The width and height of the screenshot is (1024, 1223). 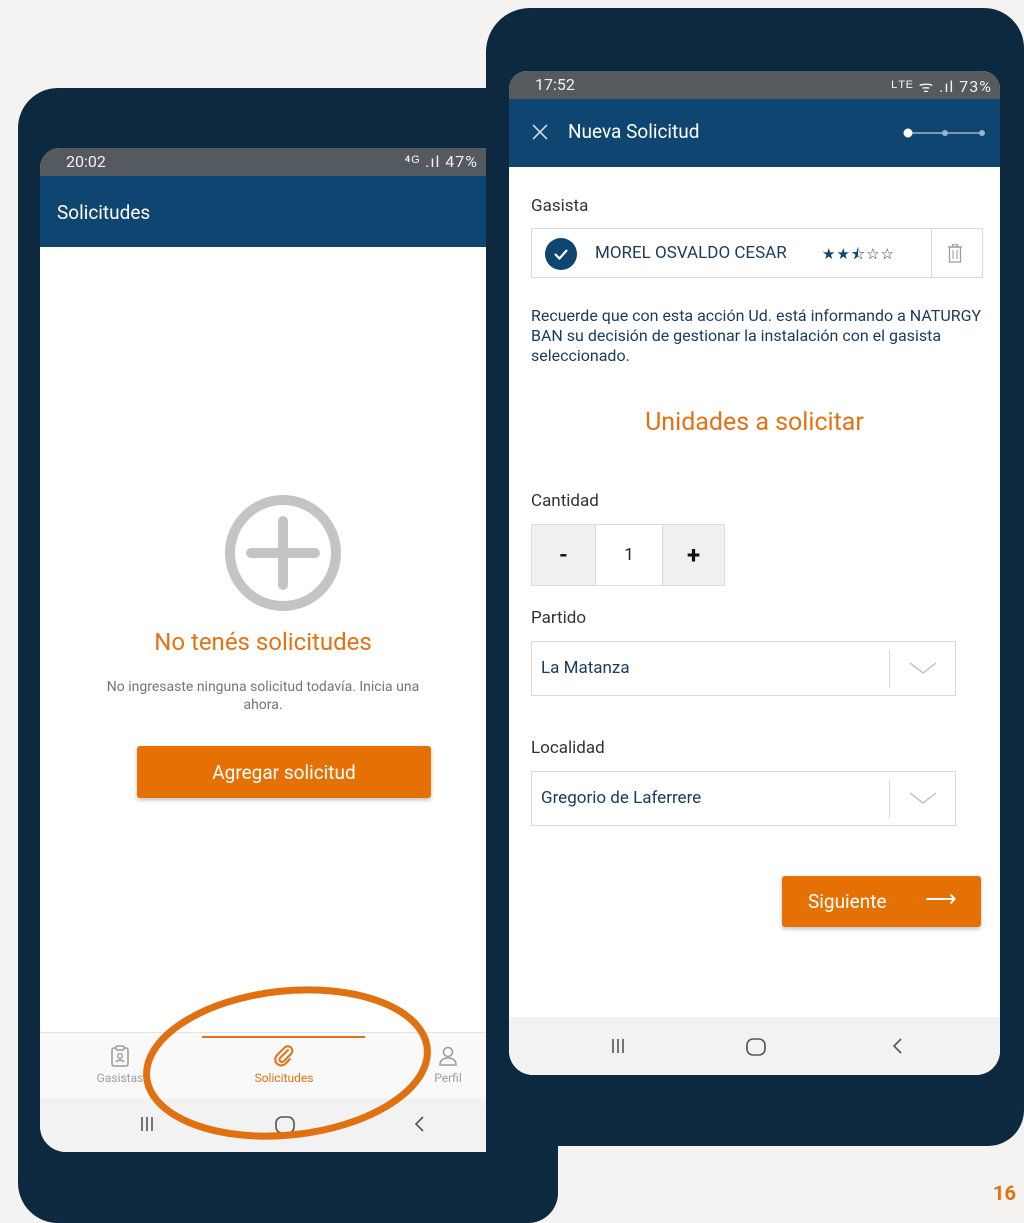 What do you see at coordinates (1004, 1193) in the screenshot?
I see `page-number: 16` at bounding box center [1004, 1193].